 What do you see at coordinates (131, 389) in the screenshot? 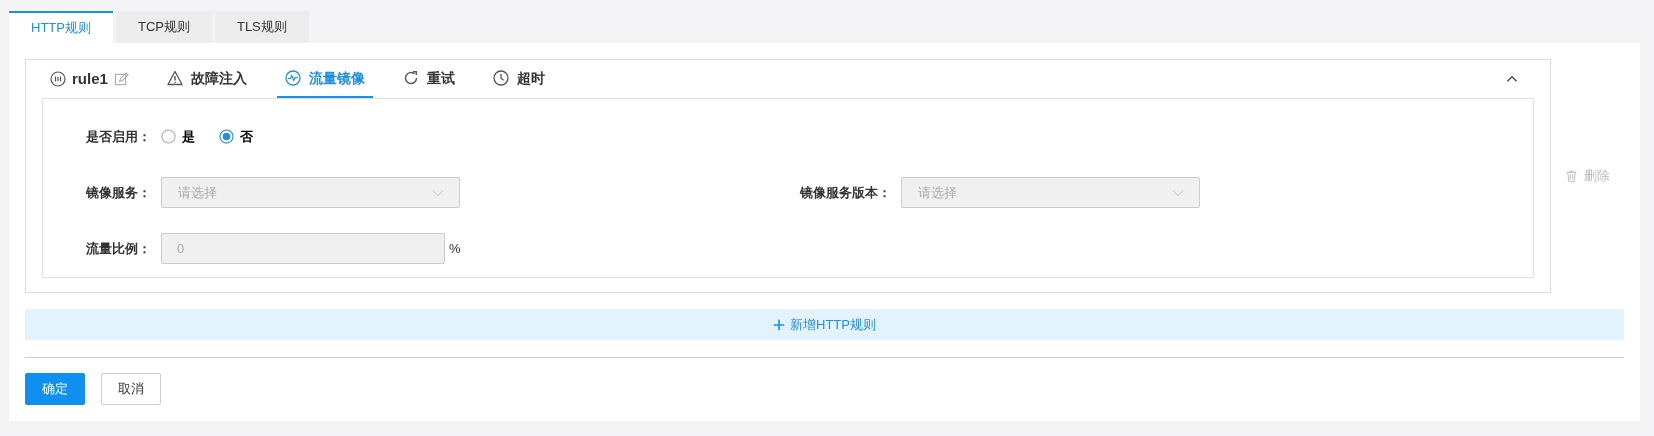
I see `cancel-button: 取消` at bounding box center [131, 389].